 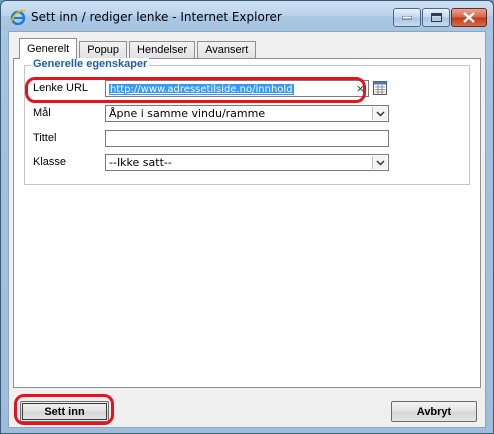 I want to click on minimize-button, so click(x=407, y=17).